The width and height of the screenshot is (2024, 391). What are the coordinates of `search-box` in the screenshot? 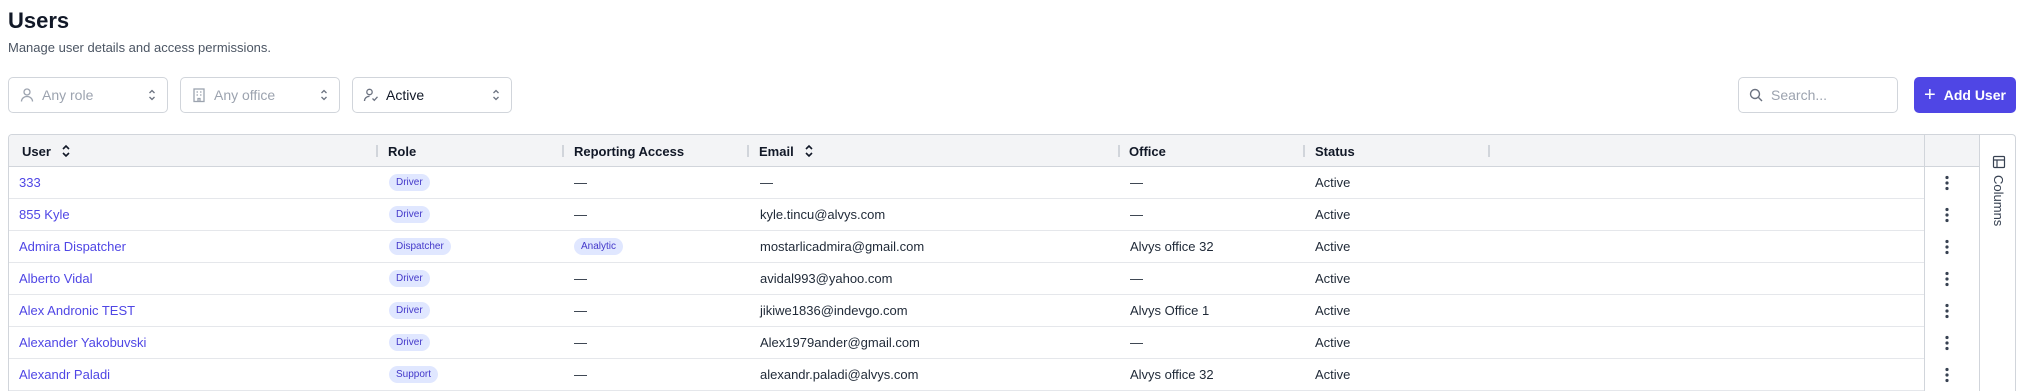 It's located at (1818, 95).